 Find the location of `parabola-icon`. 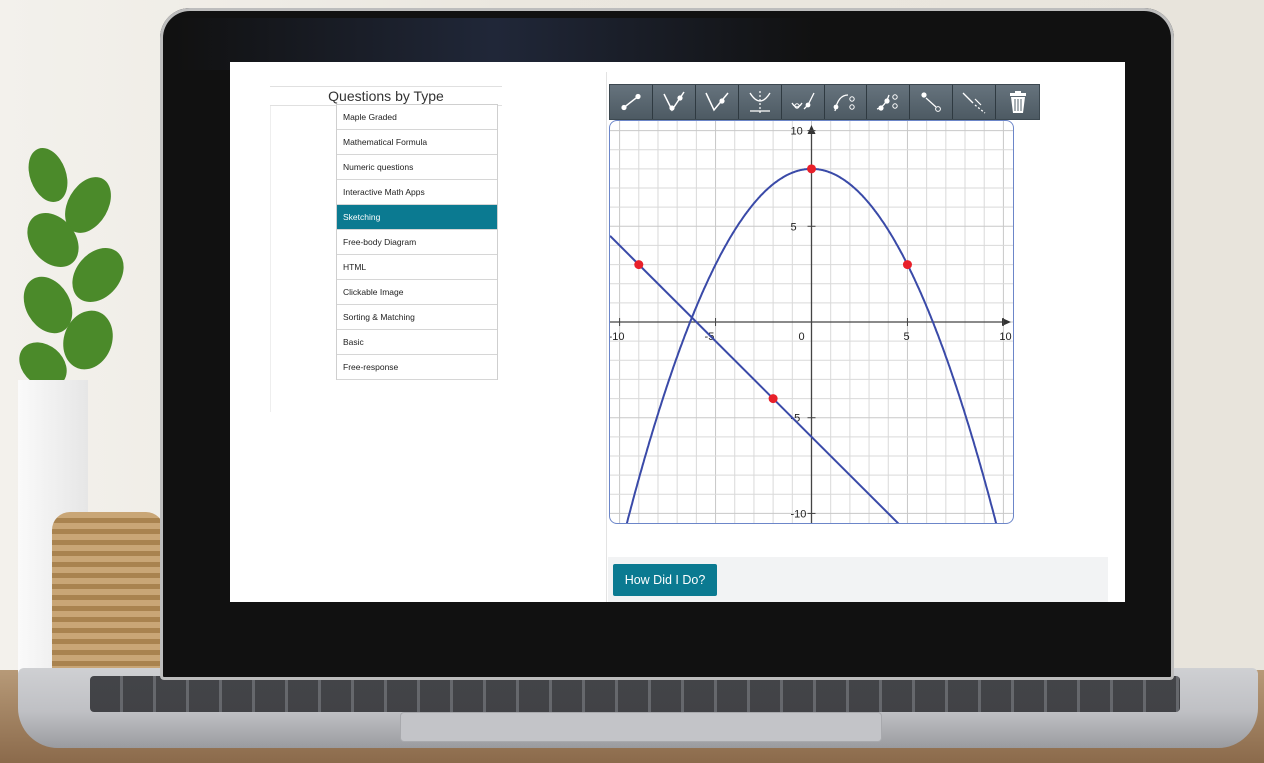

parabola-icon is located at coordinates (803, 101).